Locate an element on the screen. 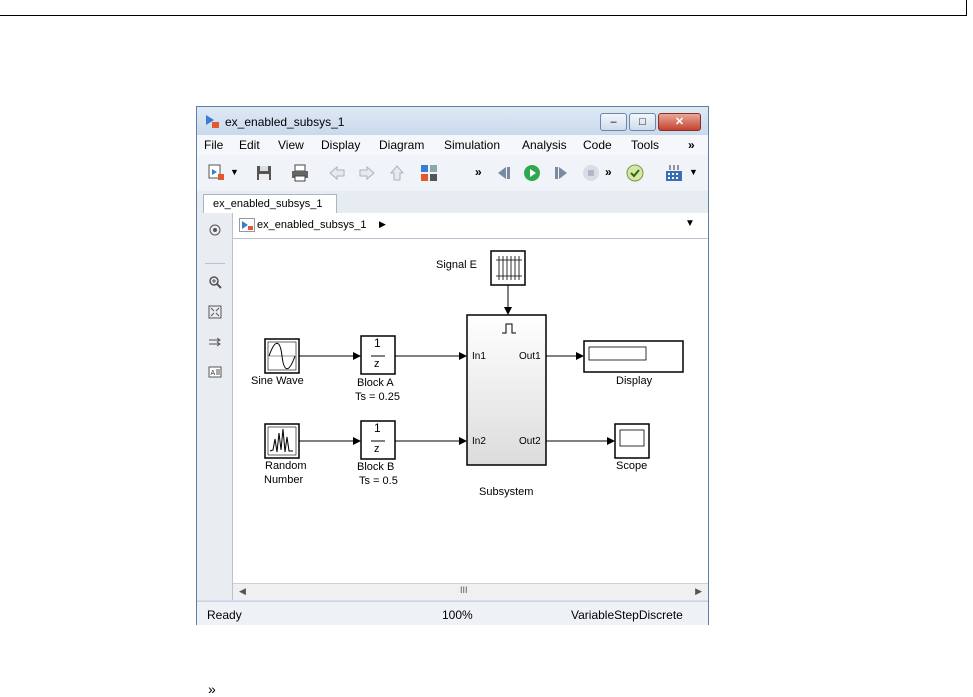  solver-name: VariableStepDiscrete is located at coordinates (627, 615).